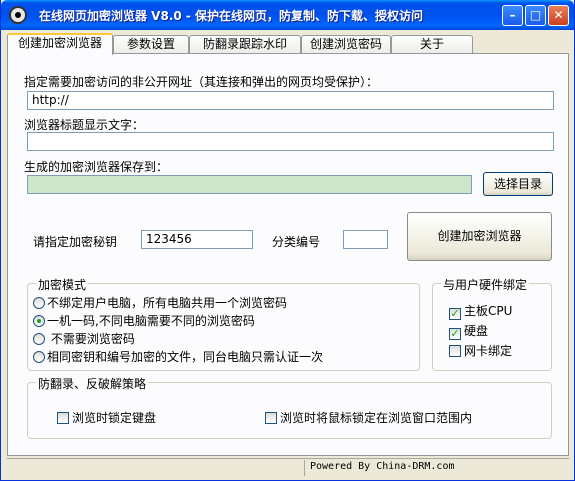 The width and height of the screenshot is (575, 481). What do you see at coordinates (18, 15) in the screenshot?
I see `eye-icon` at bounding box center [18, 15].